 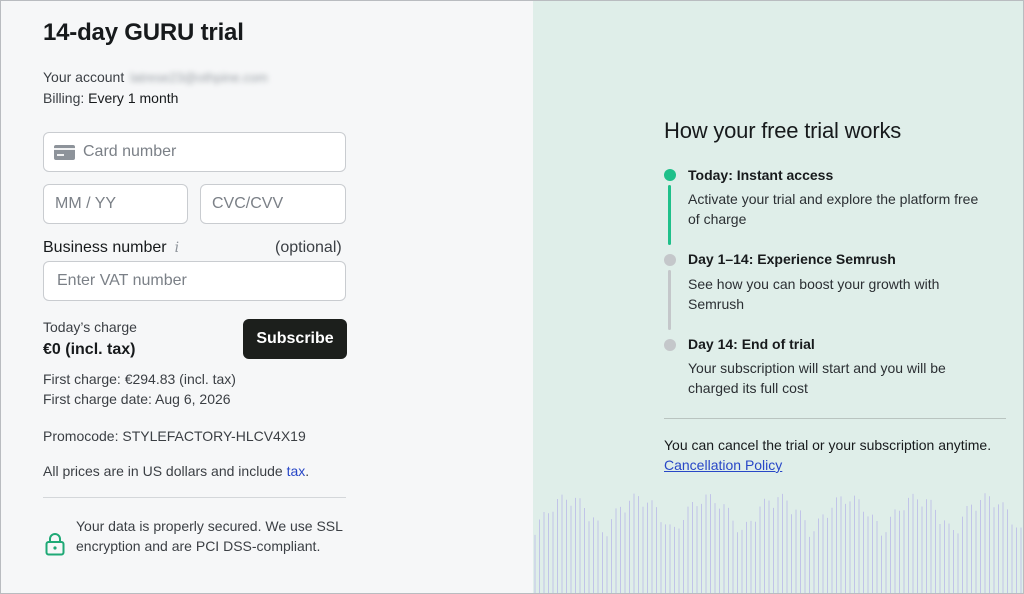 What do you see at coordinates (308, 247) in the screenshot?
I see `optional-label: (optional)` at bounding box center [308, 247].